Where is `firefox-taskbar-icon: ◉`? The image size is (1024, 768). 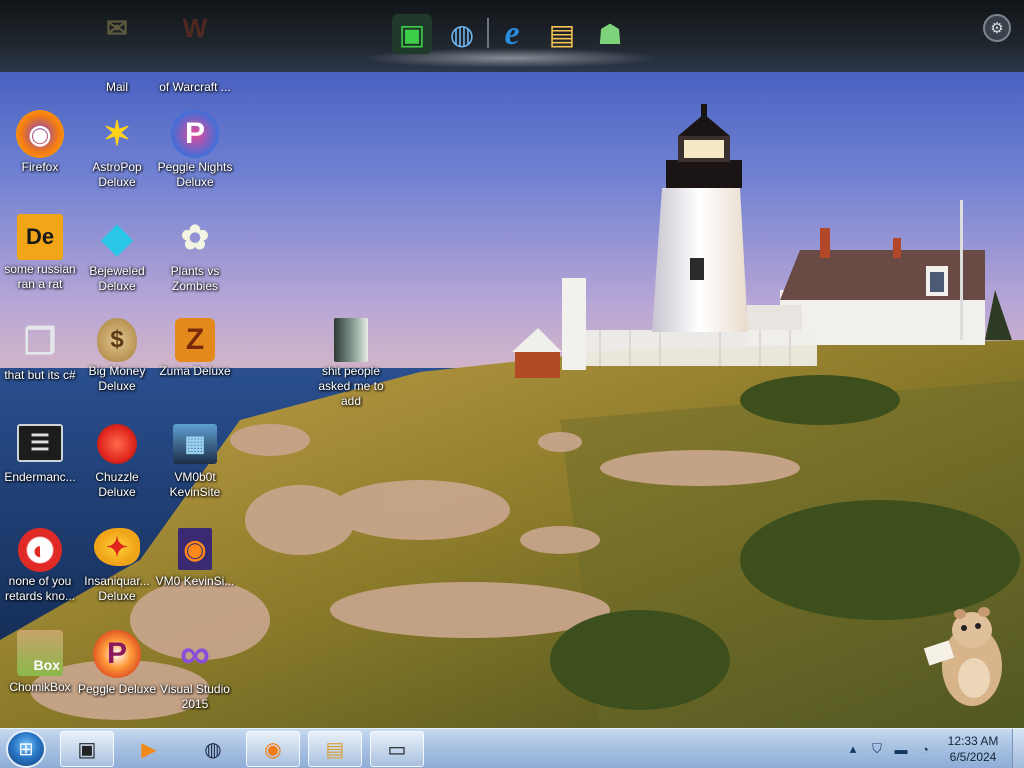 firefox-taskbar-icon: ◉ is located at coordinates (273, 749).